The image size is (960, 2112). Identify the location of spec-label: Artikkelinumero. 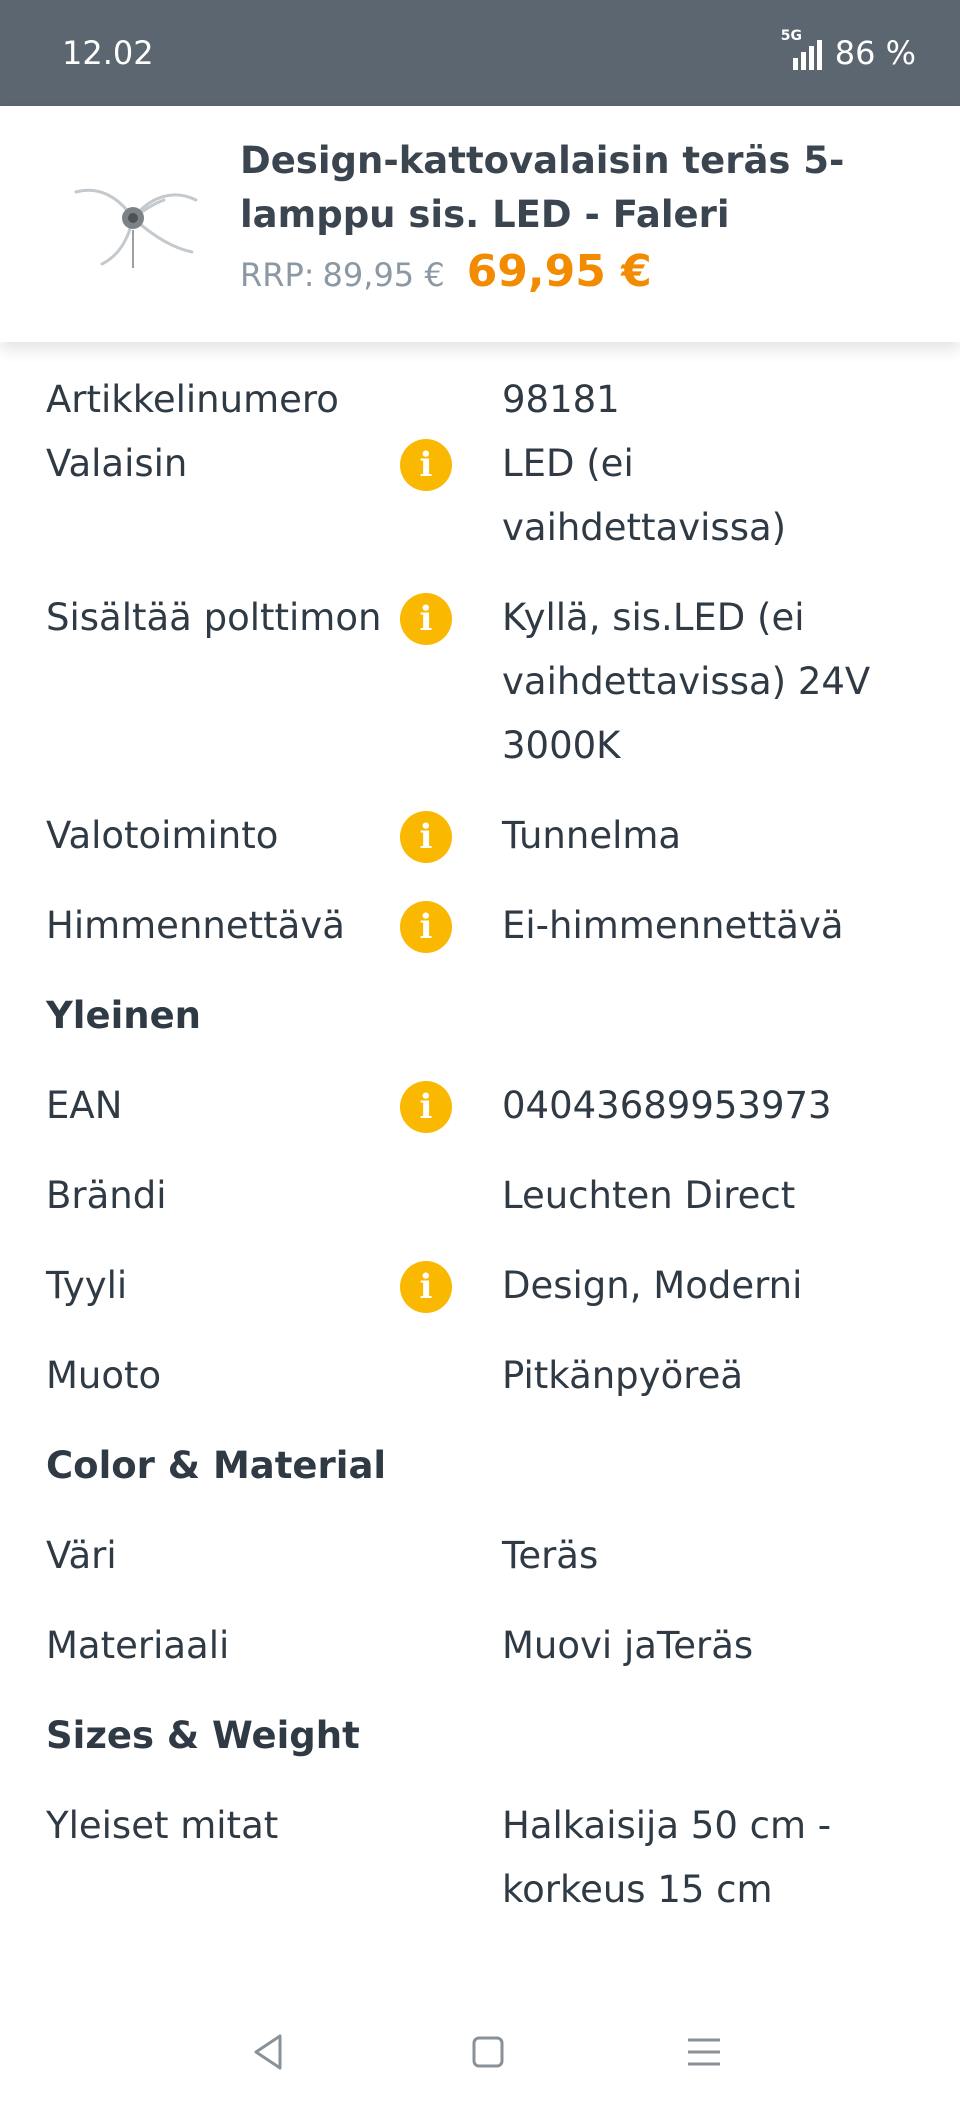
(192, 399).